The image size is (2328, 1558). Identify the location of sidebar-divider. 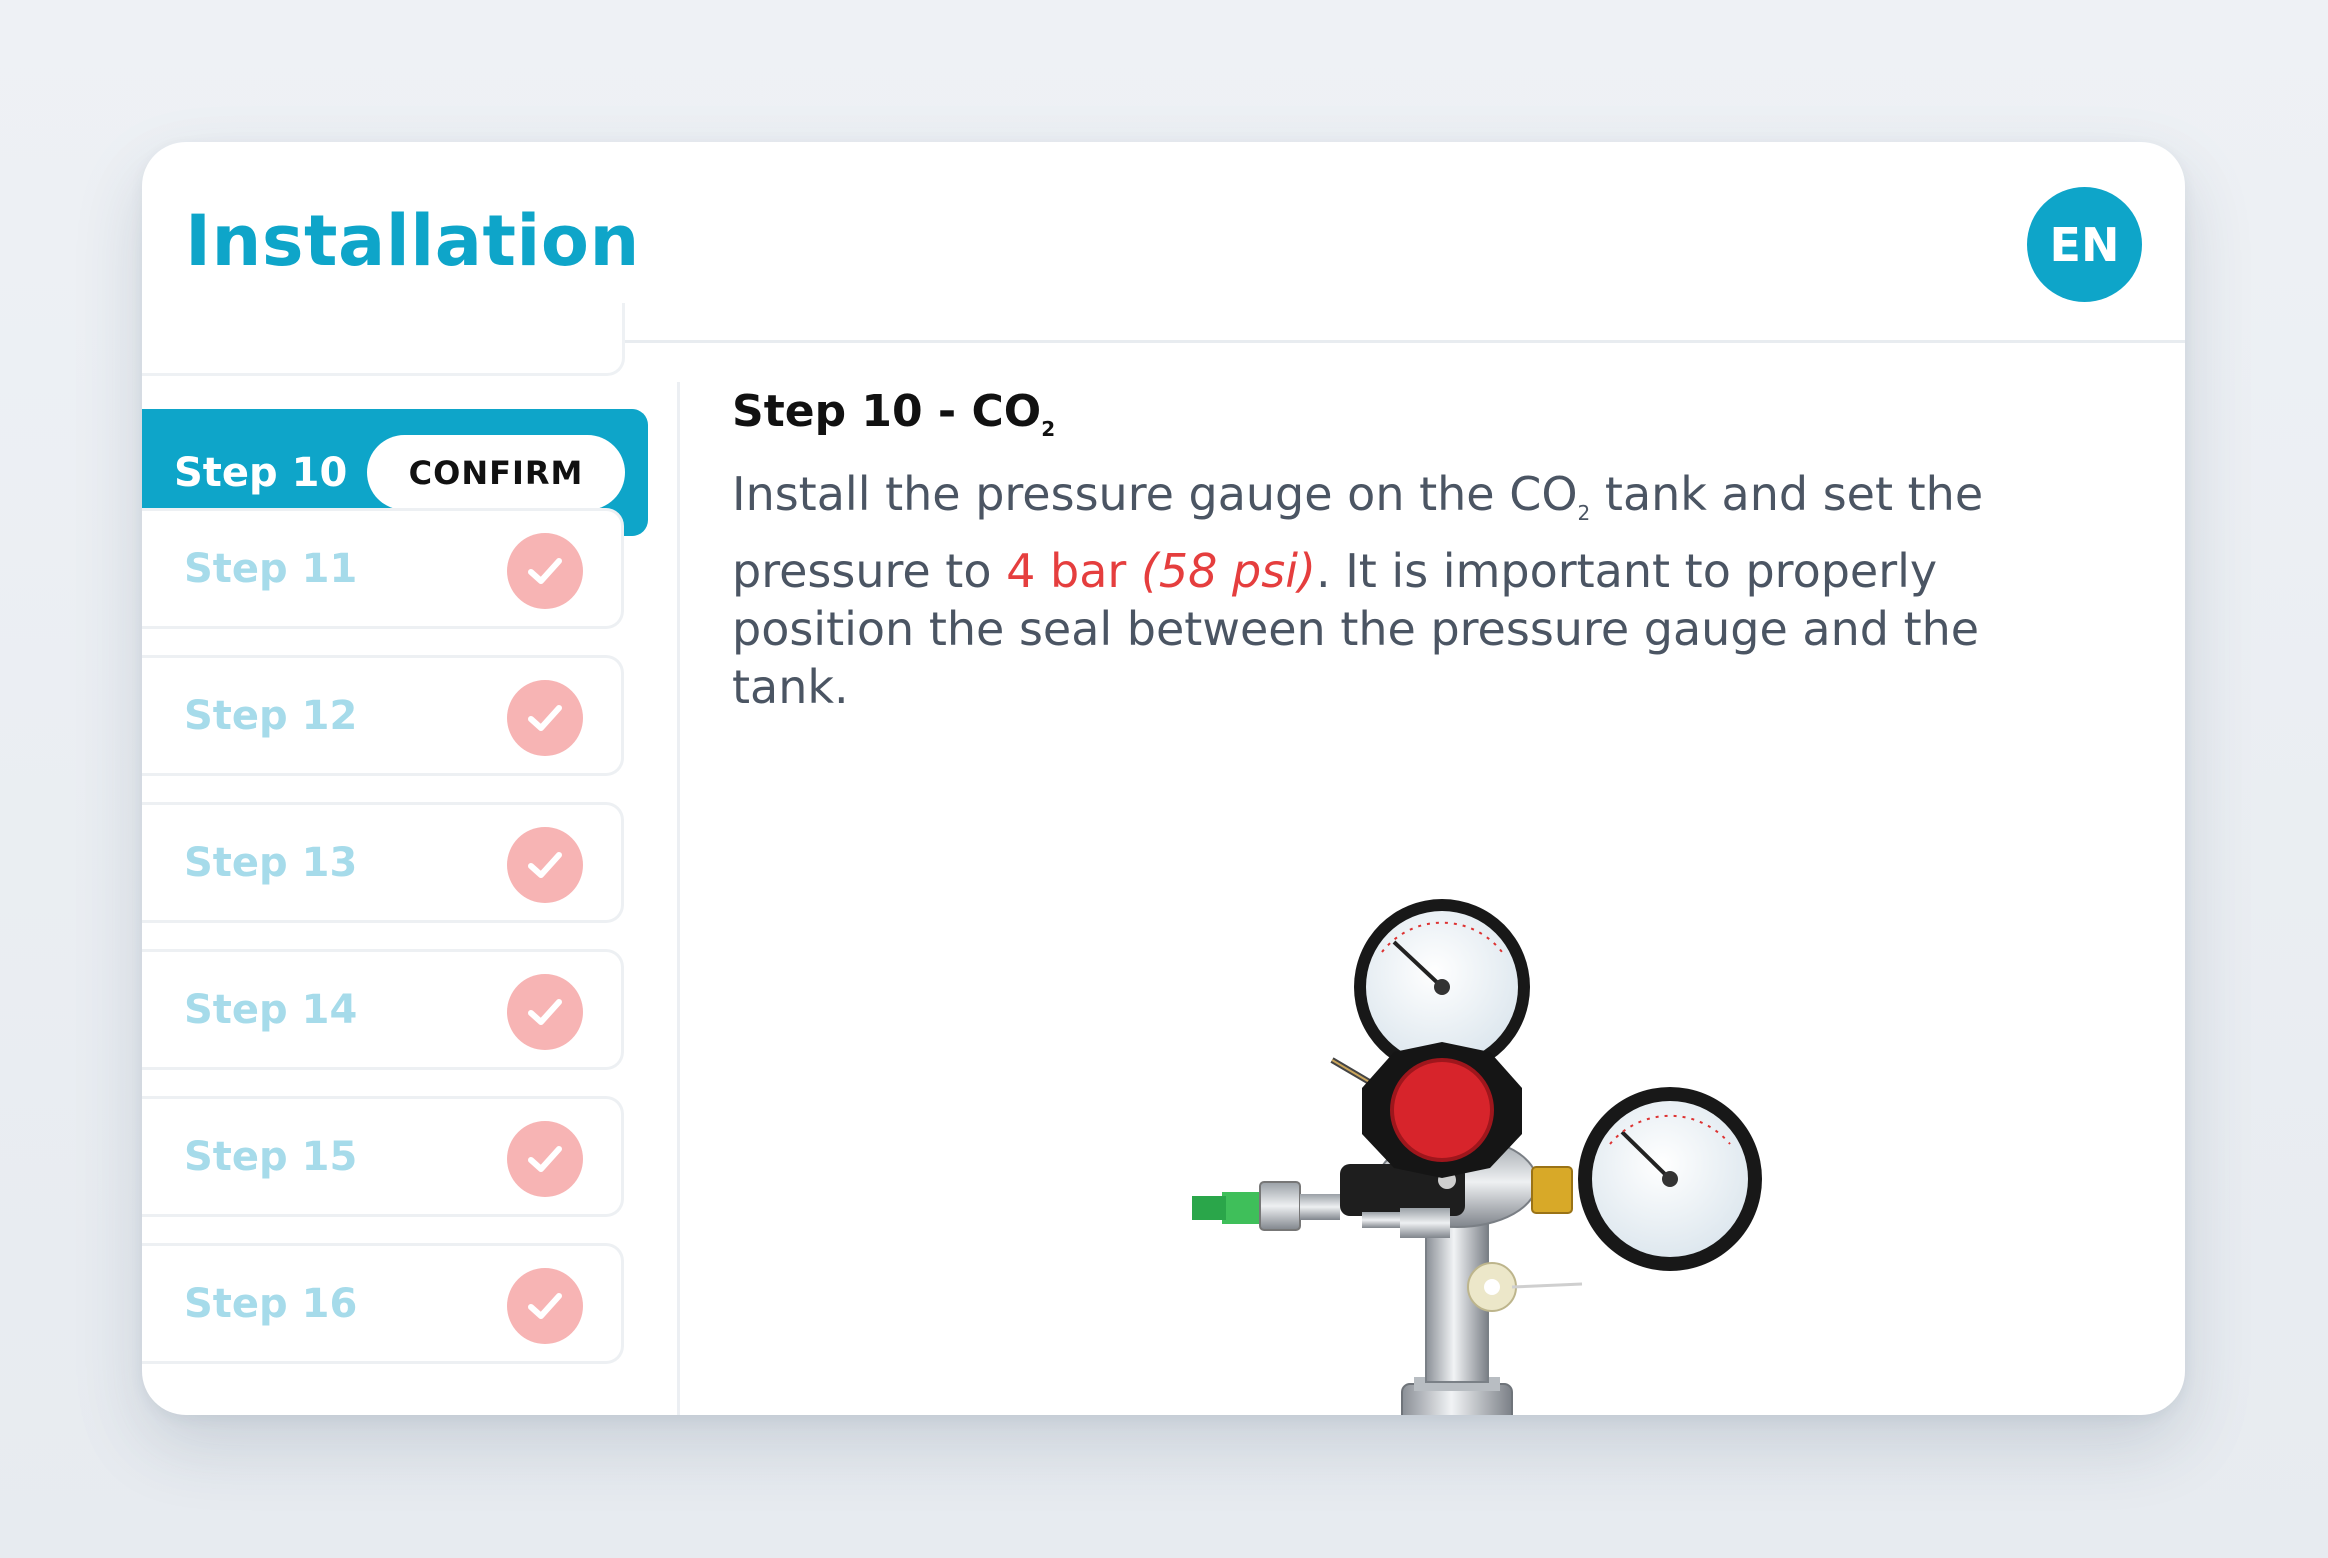
(678, 898).